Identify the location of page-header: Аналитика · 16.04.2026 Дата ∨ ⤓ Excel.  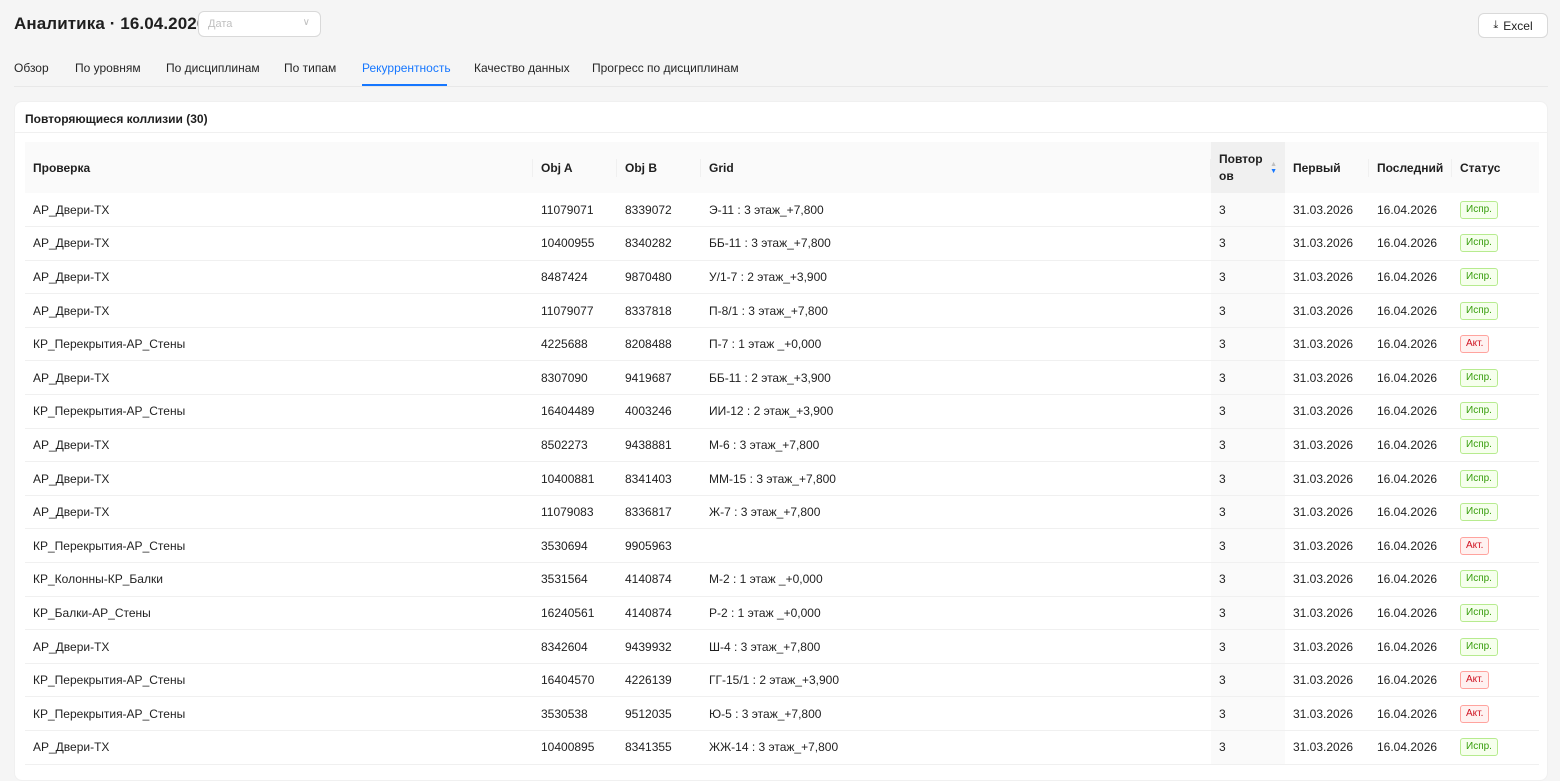
(781, 25).